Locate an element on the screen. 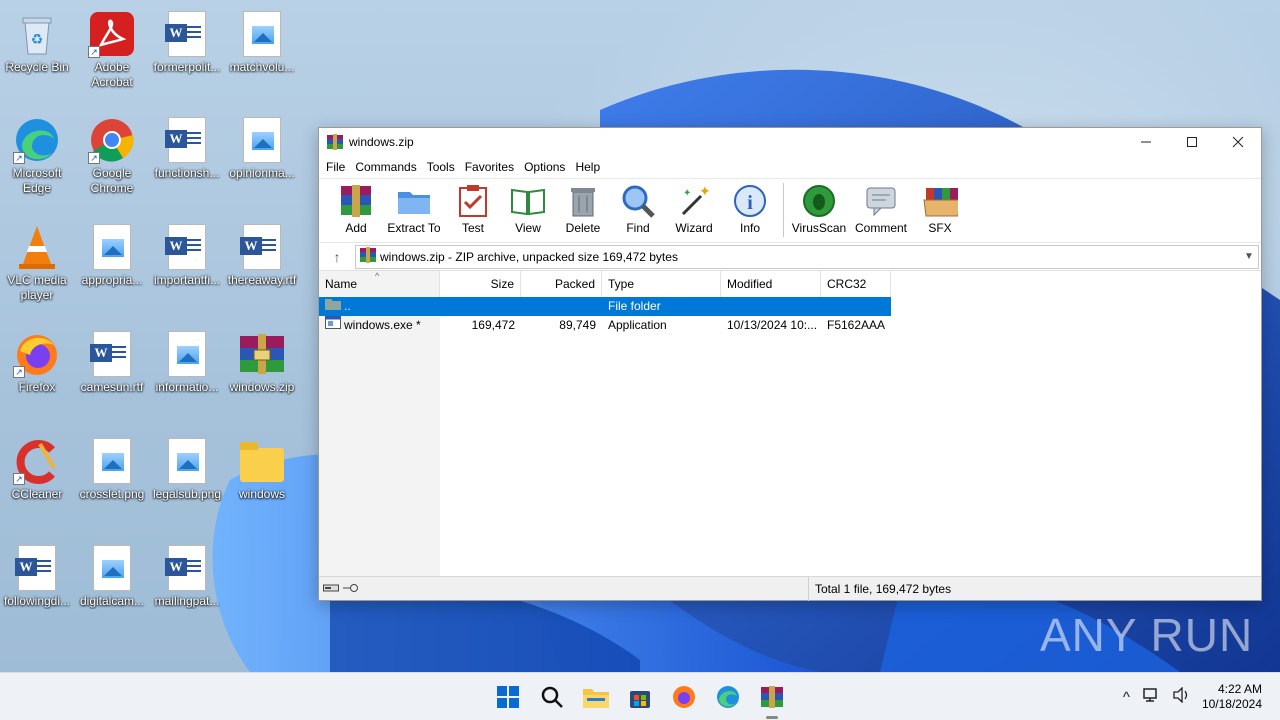 Image resolution: width=1280 pixels, height=720 pixels. desktop-icon-legalsub: legalsub.png is located at coordinates (187, 483).